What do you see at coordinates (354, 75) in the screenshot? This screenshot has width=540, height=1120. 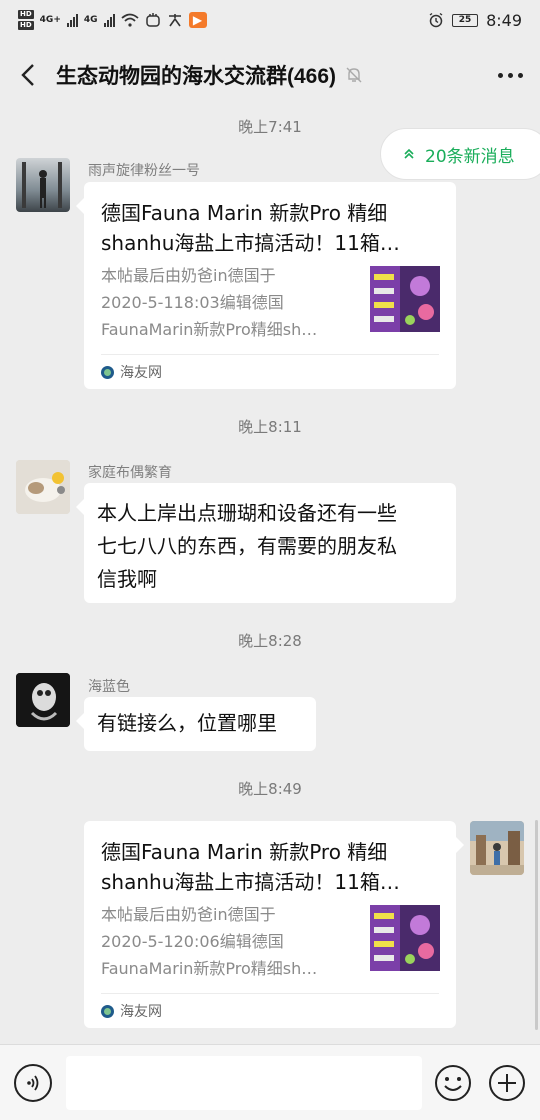 I see `mute-bell-icon` at bounding box center [354, 75].